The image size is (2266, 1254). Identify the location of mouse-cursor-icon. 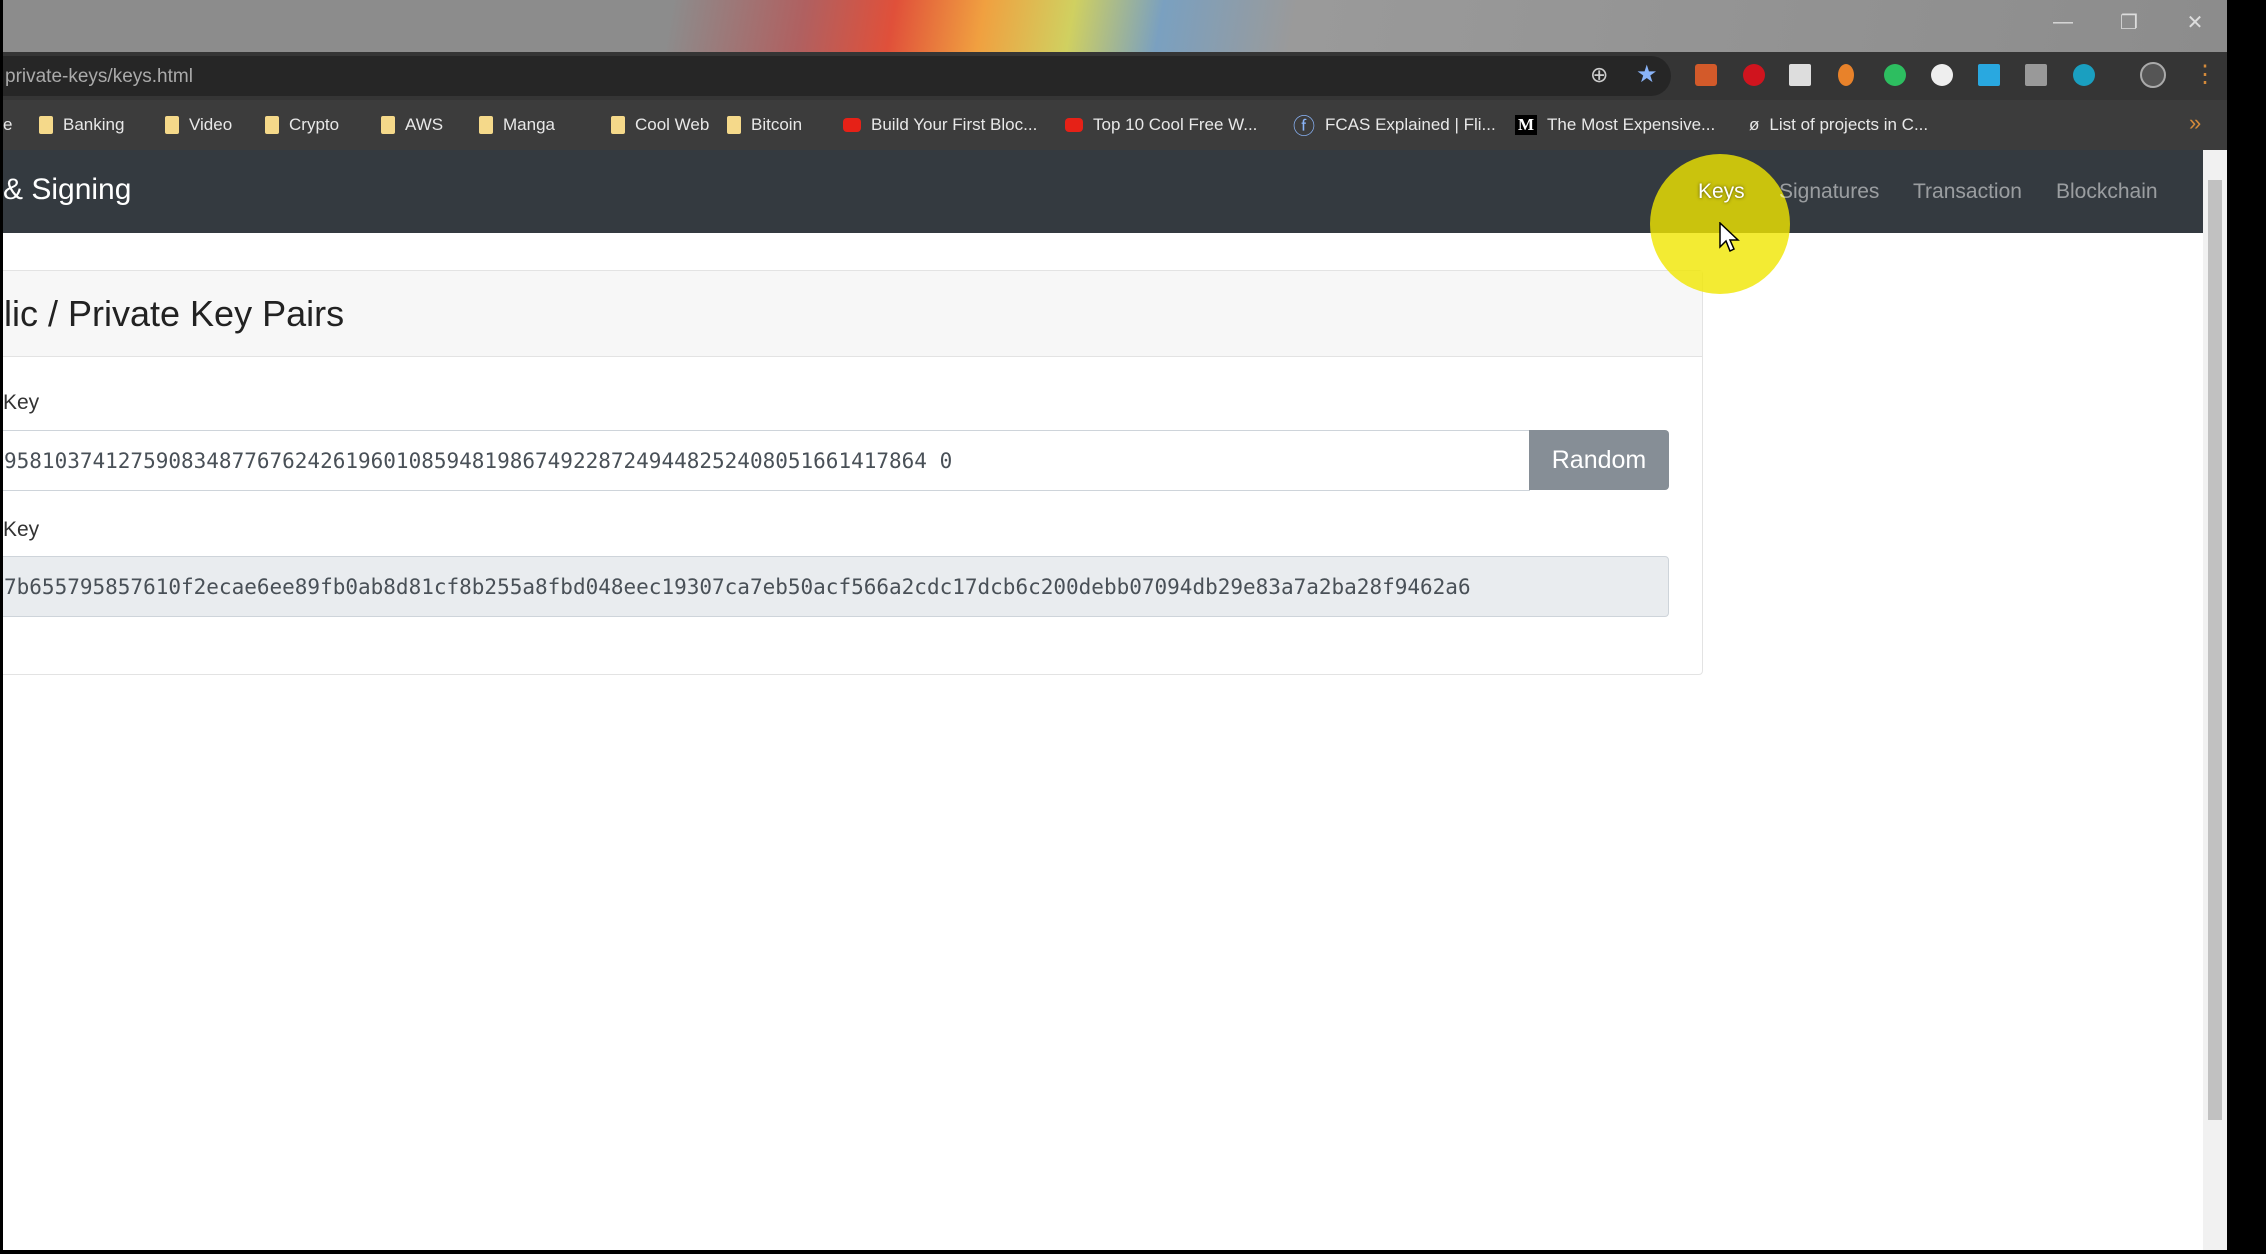
(1729, 237).